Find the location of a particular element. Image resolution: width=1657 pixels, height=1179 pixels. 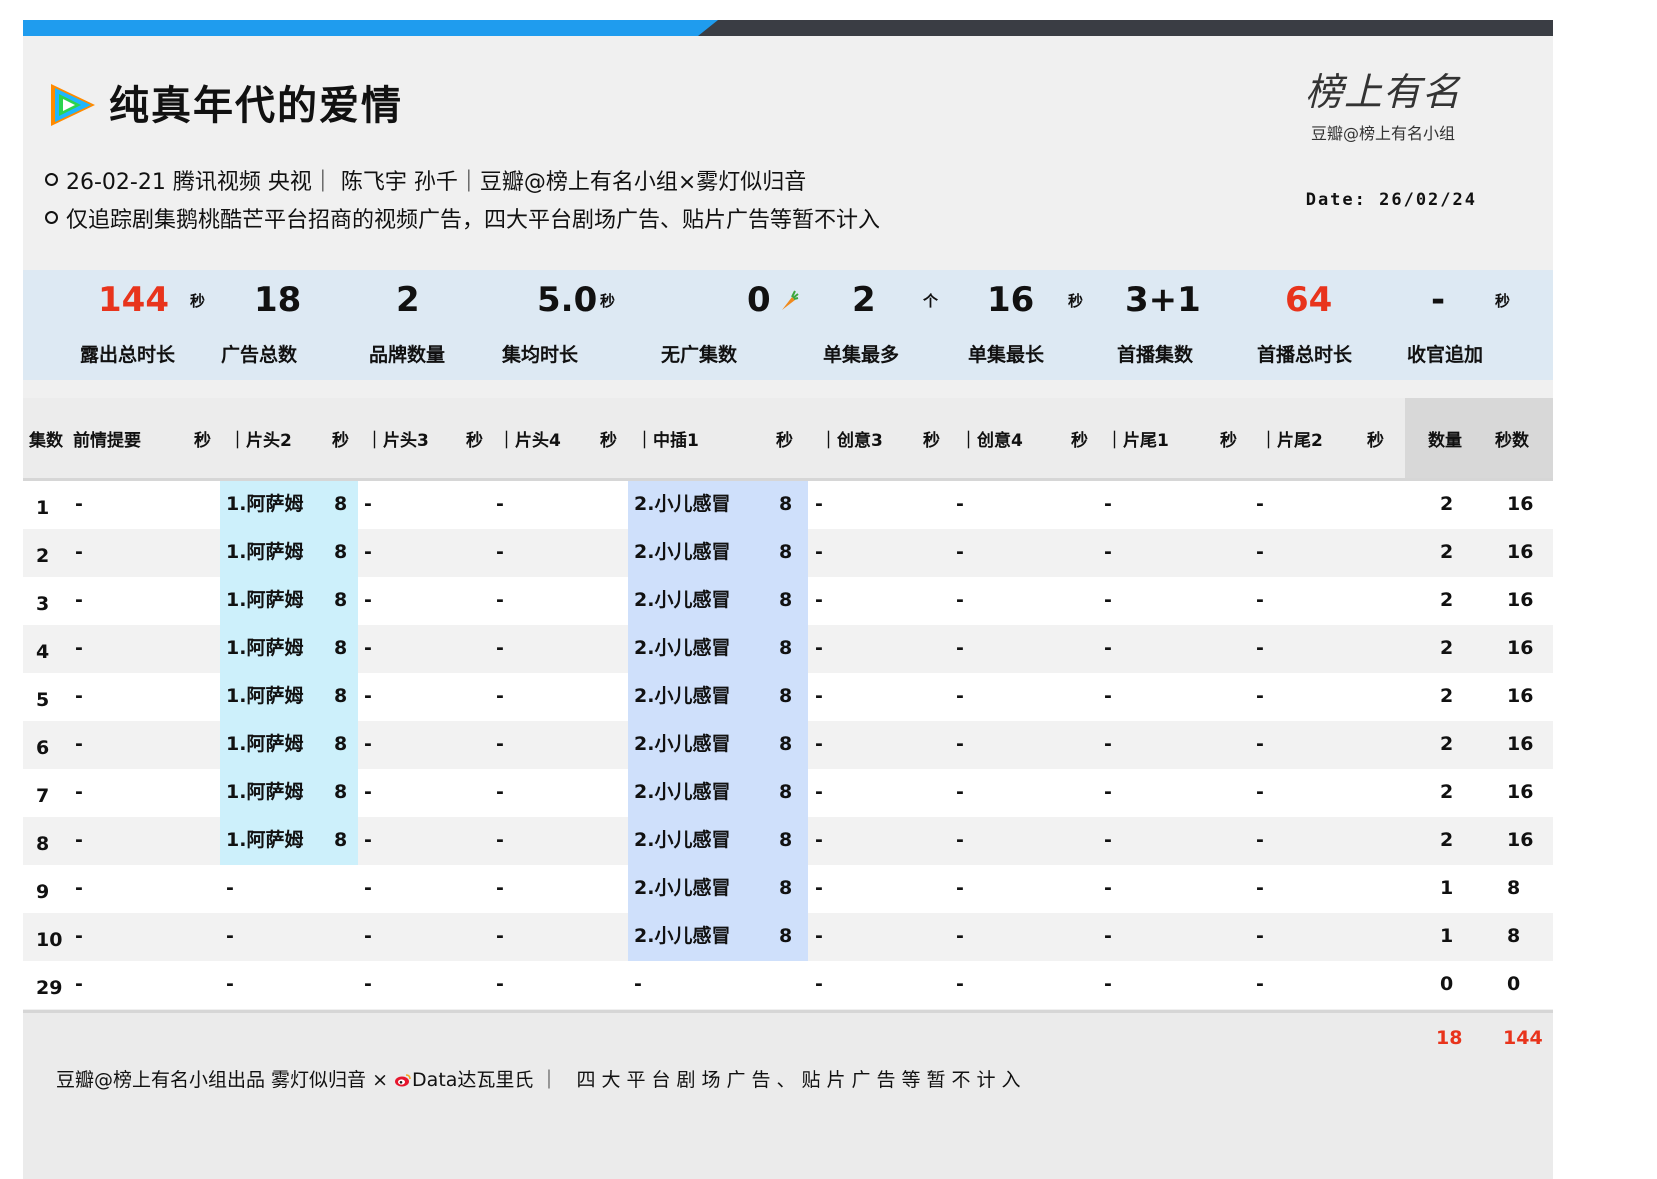

col-header-opening-2: ｜片头2 is located at coordinates (260, 441).